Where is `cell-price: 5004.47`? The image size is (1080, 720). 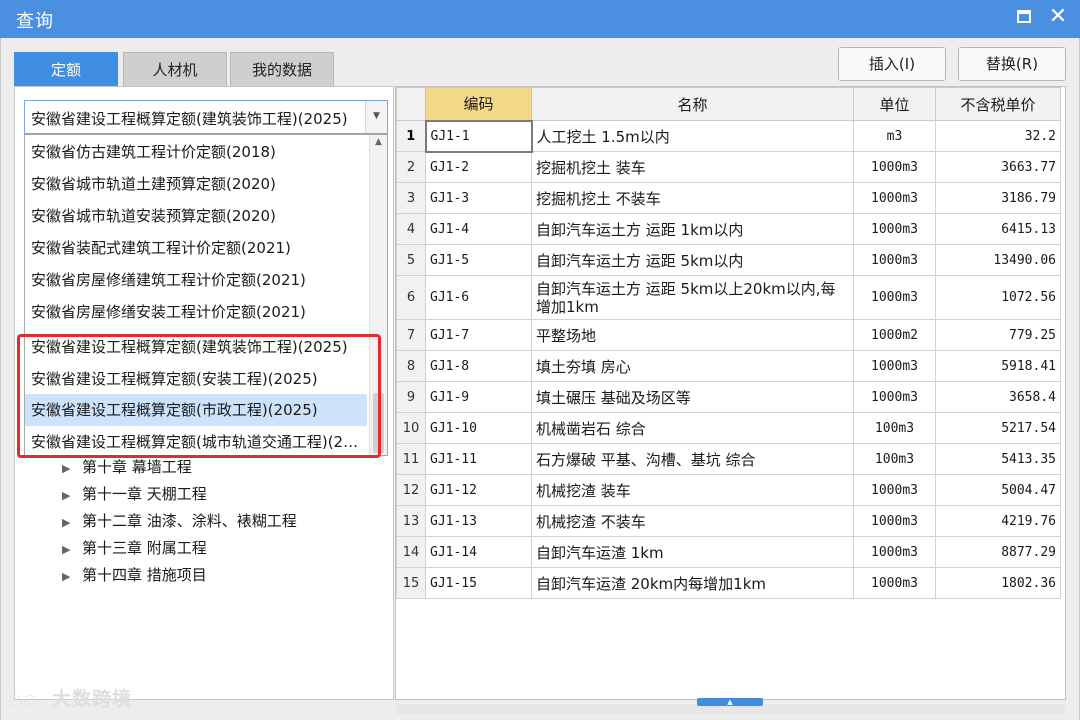 cell-price: 5004.47 is located at coordinates (998, 490).